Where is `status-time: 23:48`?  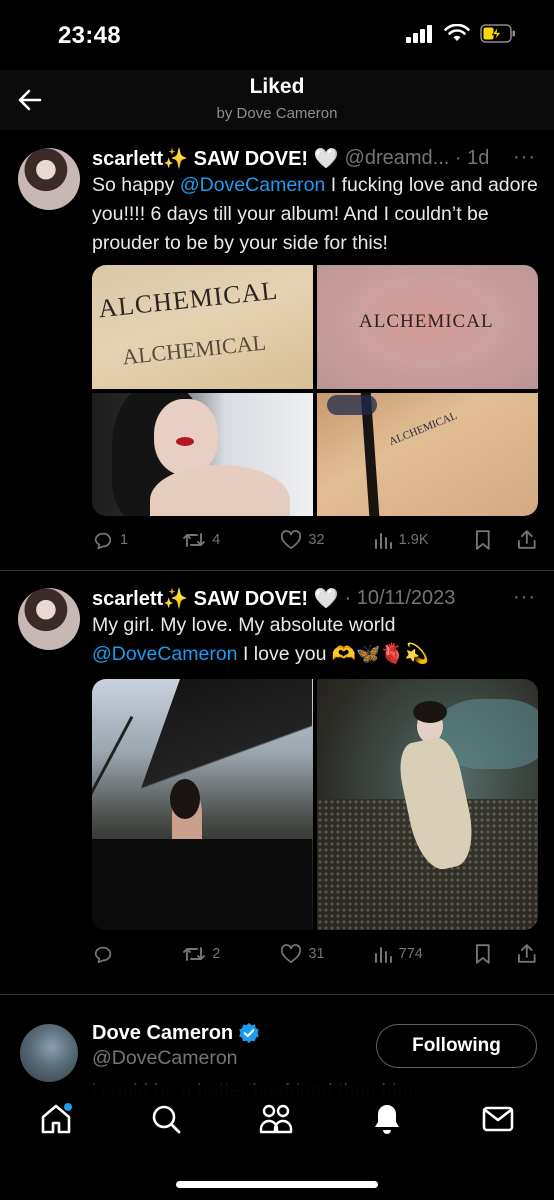
status-time: 23:48 is located at coordinates (89, 35).